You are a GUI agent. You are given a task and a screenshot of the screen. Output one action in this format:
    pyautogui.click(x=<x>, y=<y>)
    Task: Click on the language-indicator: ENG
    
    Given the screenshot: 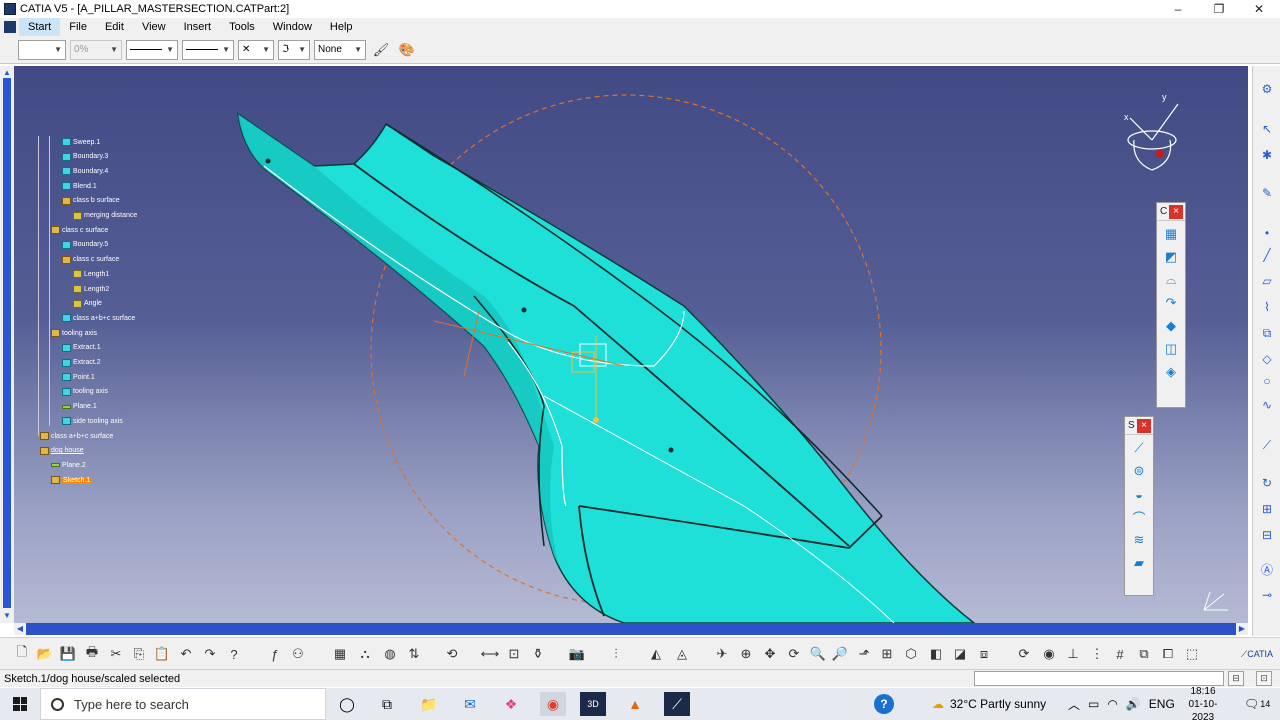 What is the action you would take?
    pyautogui.click(x=1162, y=704)
    